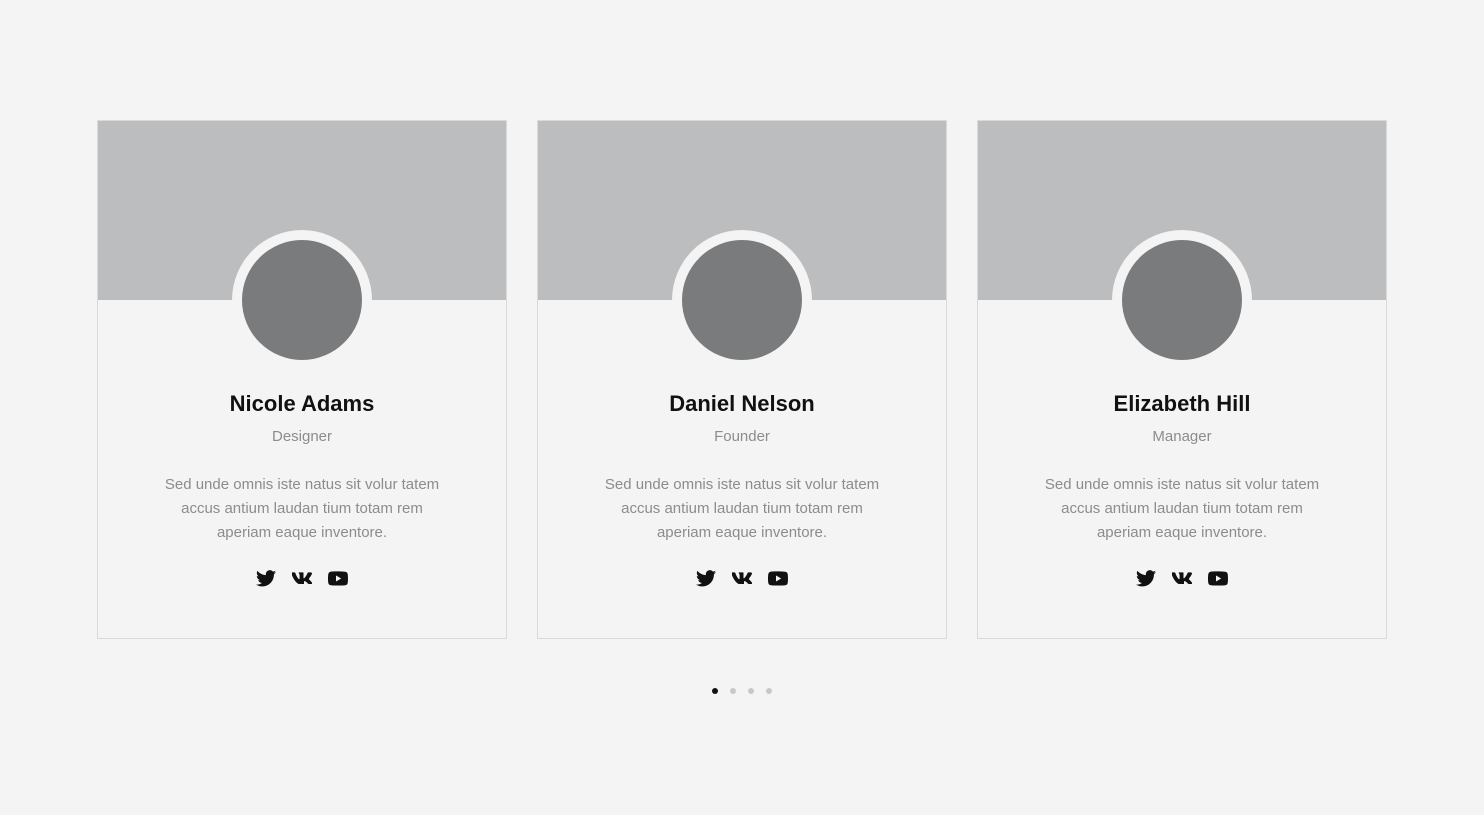 This screenshot has width=1484, height=815. I want to click on card-role: Manager, so click(1182, 436).